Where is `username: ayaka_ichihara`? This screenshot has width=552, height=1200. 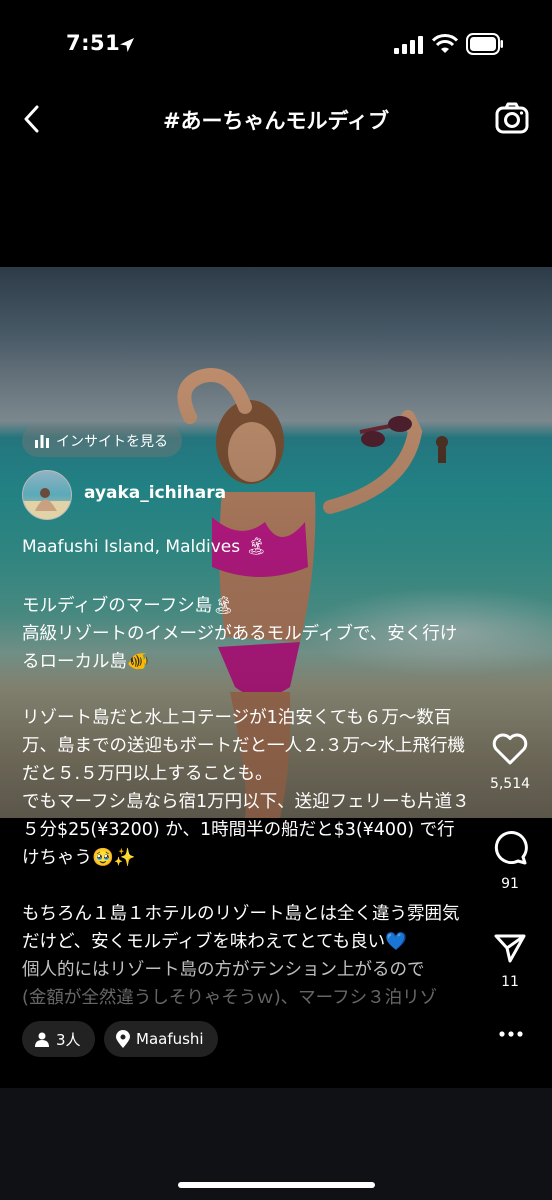 username: ayaka_ichihara is located at coordinates (155, 493).